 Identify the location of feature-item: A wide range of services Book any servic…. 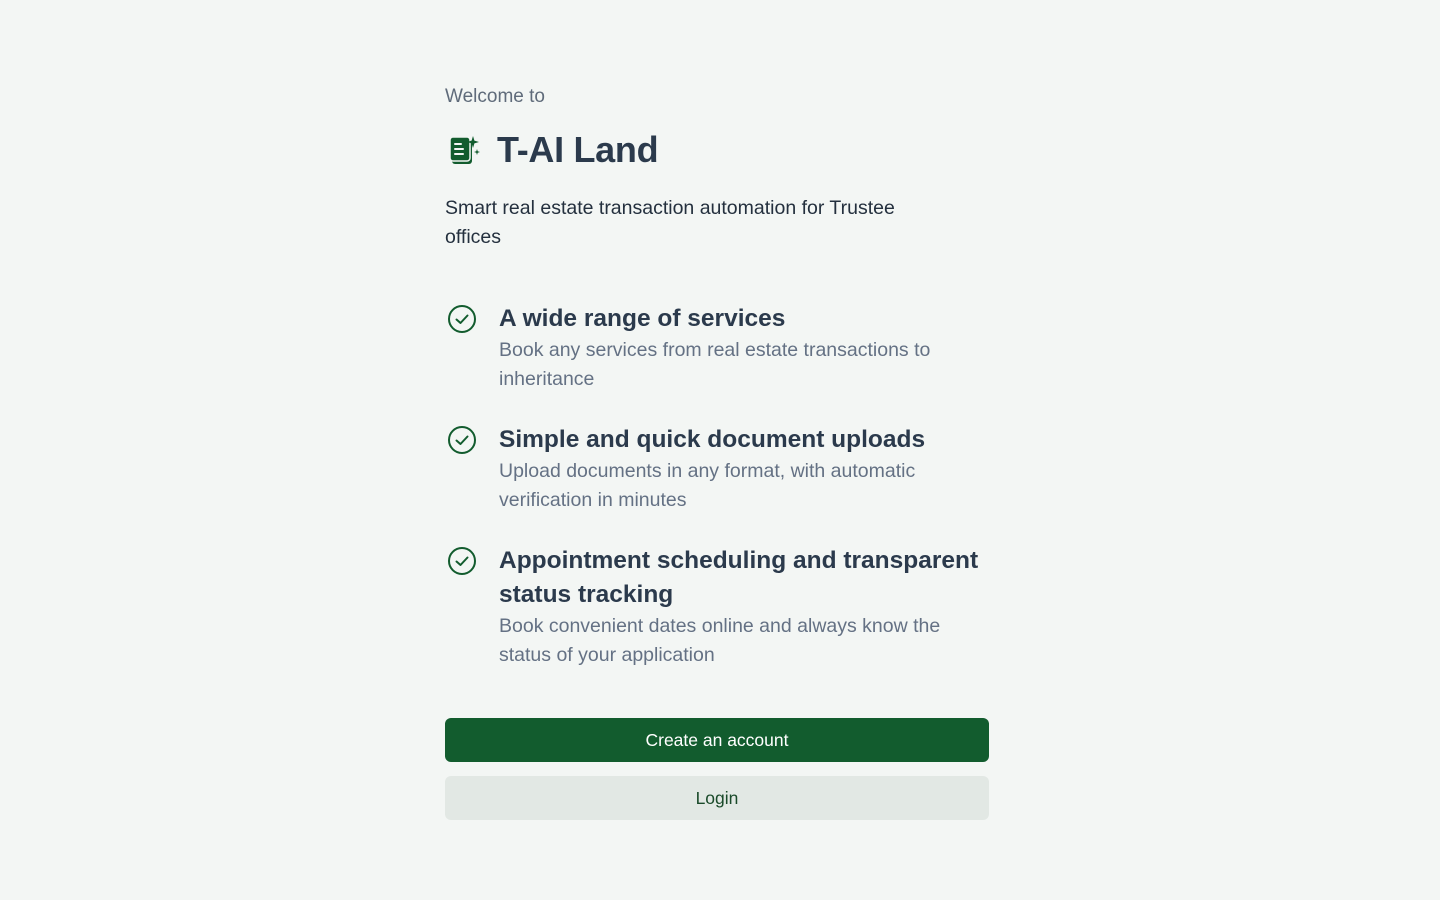
(717, 348).